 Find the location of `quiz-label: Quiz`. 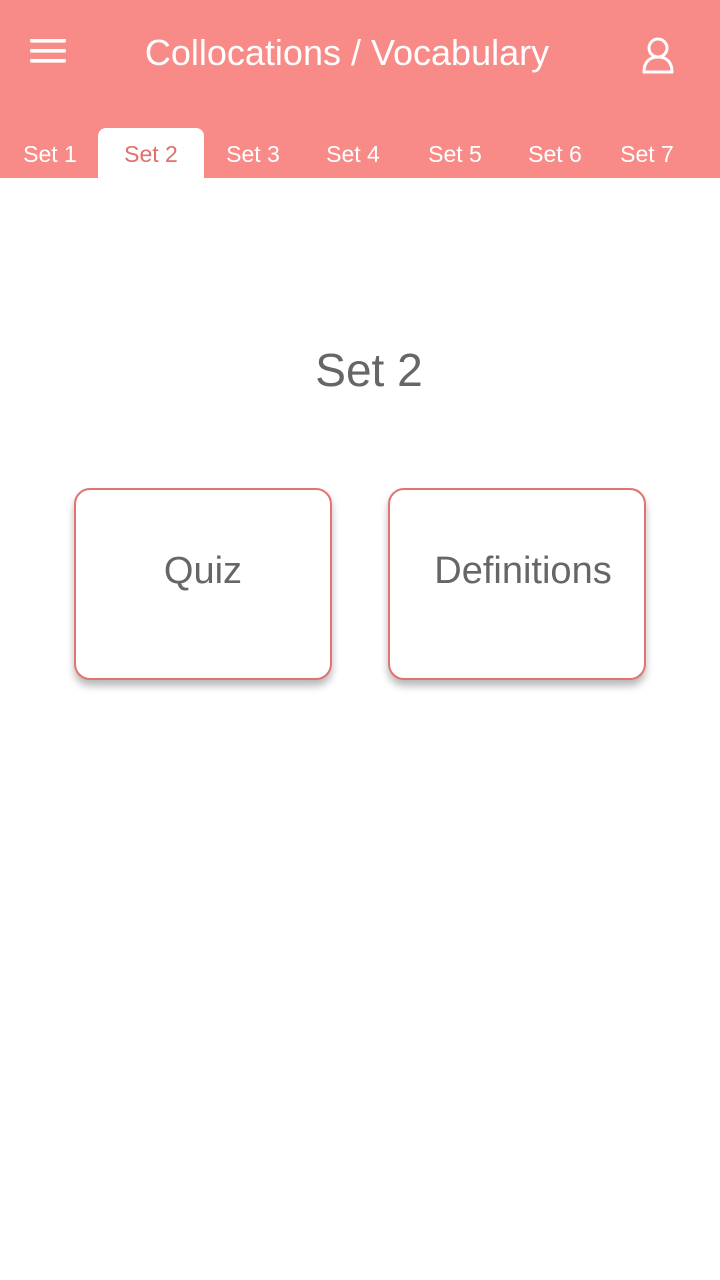

quiz-label: Quiz is located at coordinates (203, 571).